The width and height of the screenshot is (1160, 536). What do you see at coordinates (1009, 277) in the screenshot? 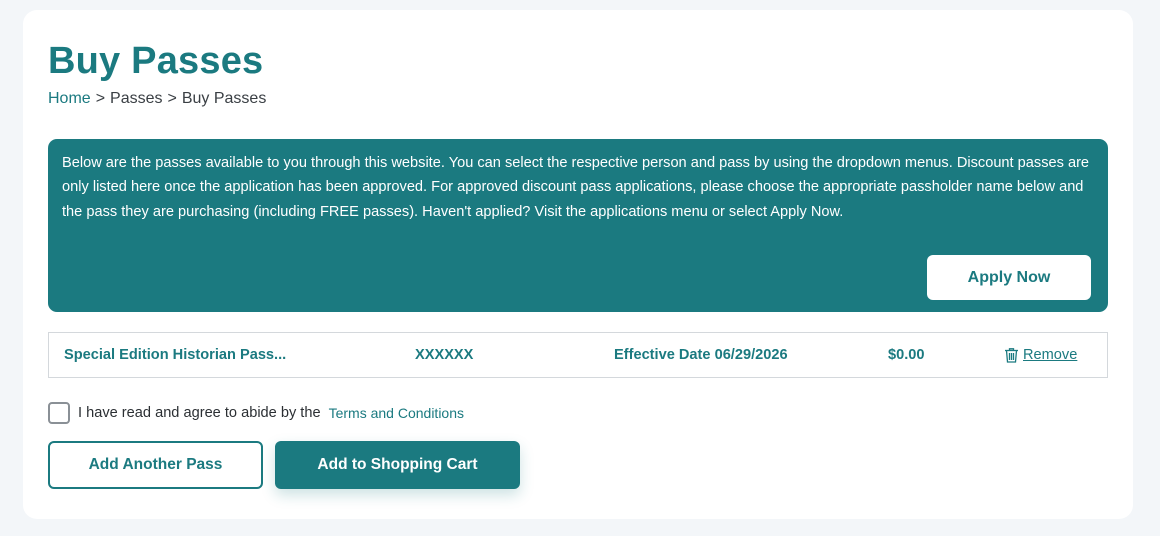
I see `apply-now-button: Apply Now` at bounding box center [1009, 277].